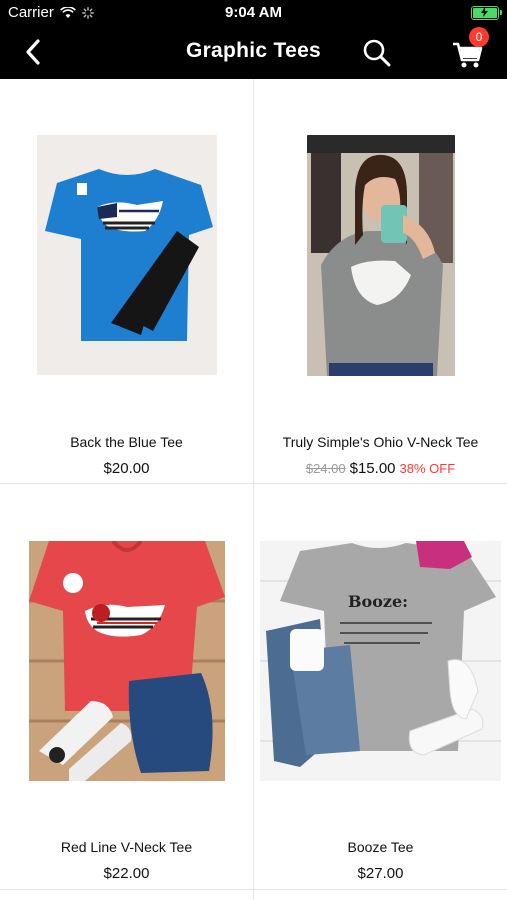 The image size is (507, 900). I want to click on product-price: $20.00, so click(126, 468).